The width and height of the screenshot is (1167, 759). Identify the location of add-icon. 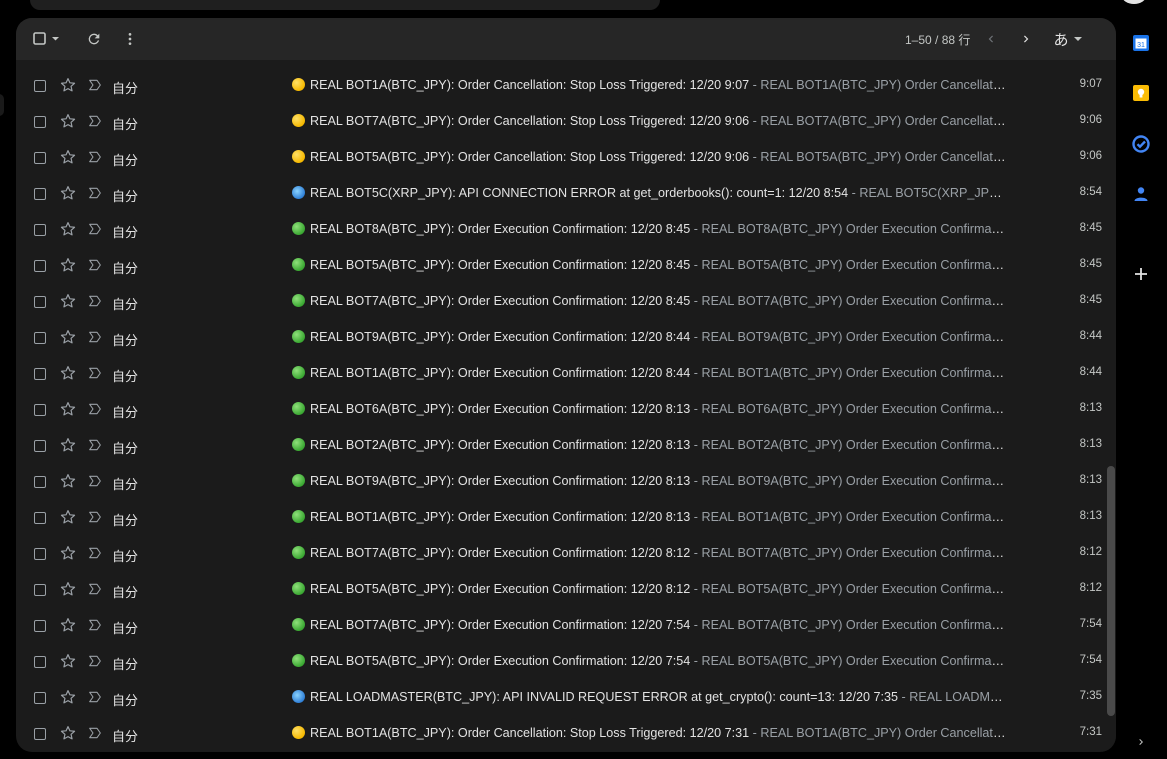
(1141, 274).